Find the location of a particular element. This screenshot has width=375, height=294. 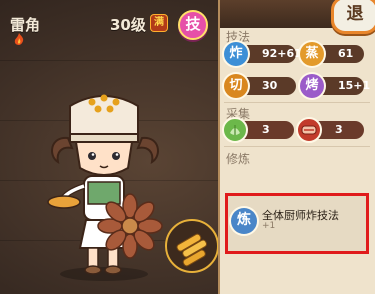

training-icon: 炼 is located at coordinates (244, 221).